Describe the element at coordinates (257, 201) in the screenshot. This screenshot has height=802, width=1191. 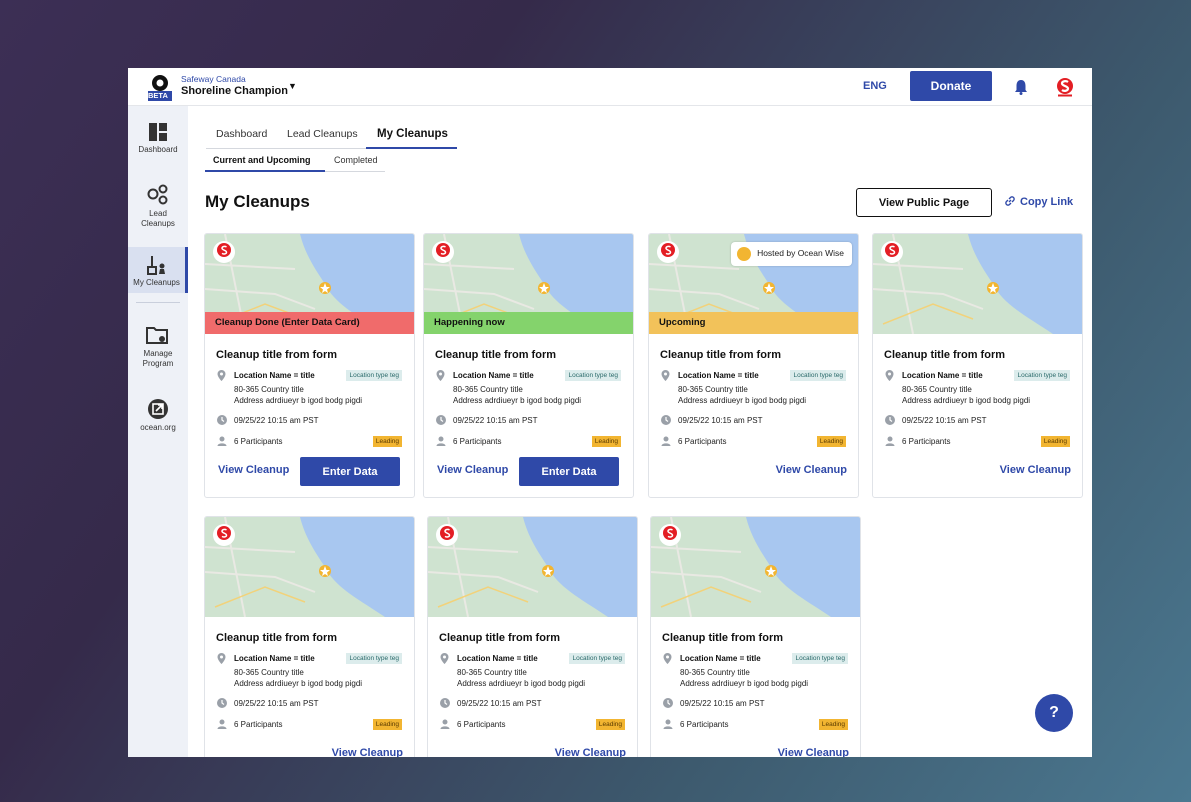
I see `page-title: My Cleanups` at that location.